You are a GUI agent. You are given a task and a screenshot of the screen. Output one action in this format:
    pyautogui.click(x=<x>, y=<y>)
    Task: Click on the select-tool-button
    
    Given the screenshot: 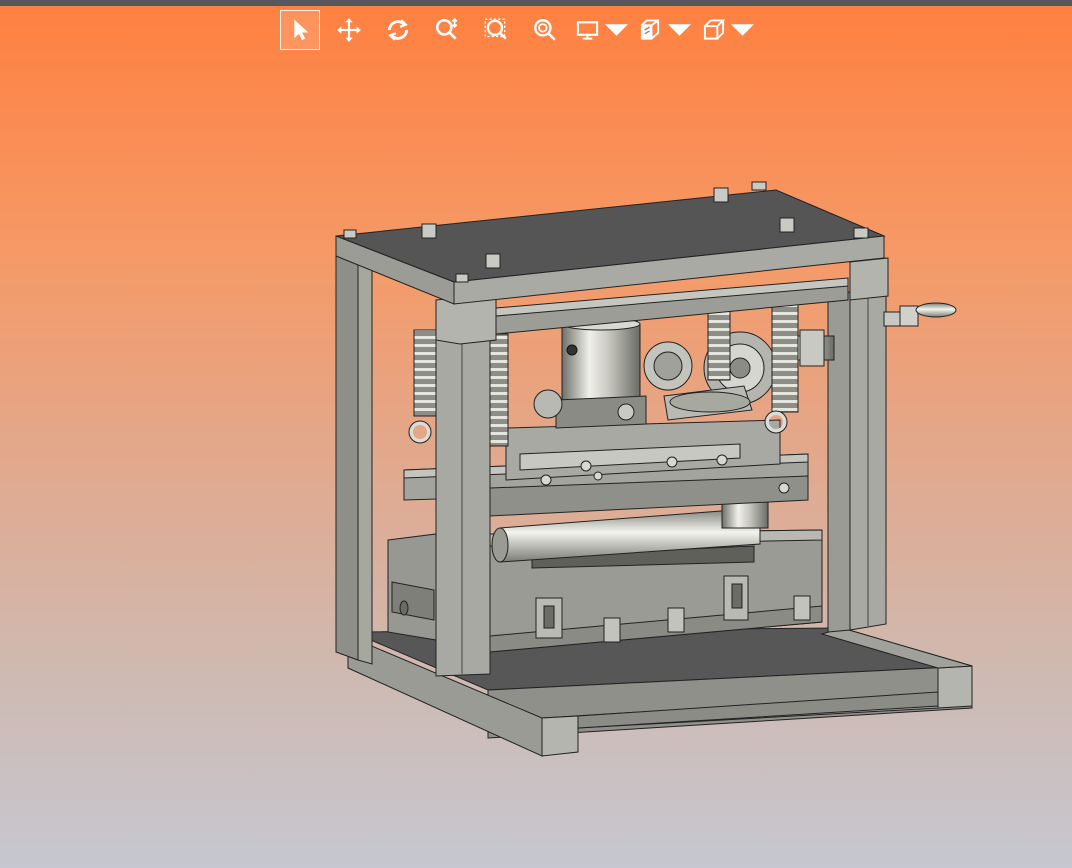 What is the action you would take?
    pyautogui.click(x=300, y=30)
    